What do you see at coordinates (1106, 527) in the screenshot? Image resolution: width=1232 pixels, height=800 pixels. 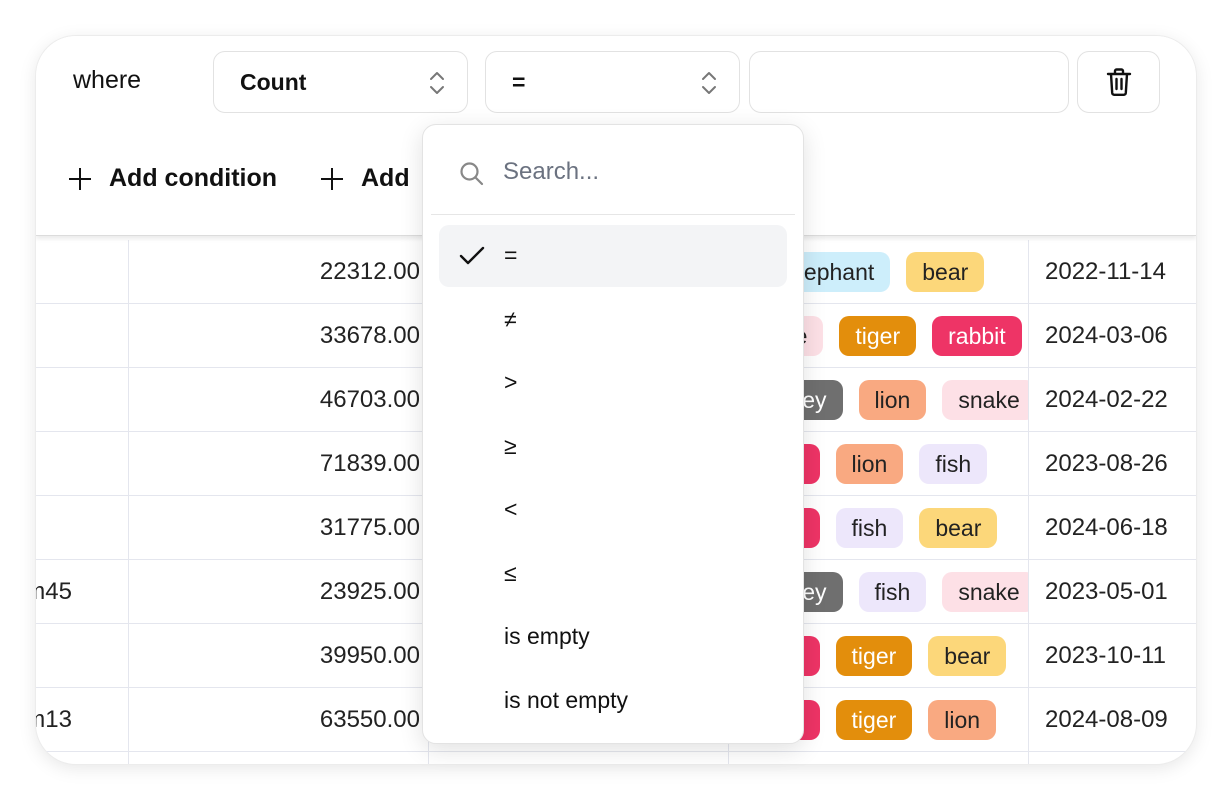 I see `date-cell: 2024-06-18` at bounding box center [1106, 527].